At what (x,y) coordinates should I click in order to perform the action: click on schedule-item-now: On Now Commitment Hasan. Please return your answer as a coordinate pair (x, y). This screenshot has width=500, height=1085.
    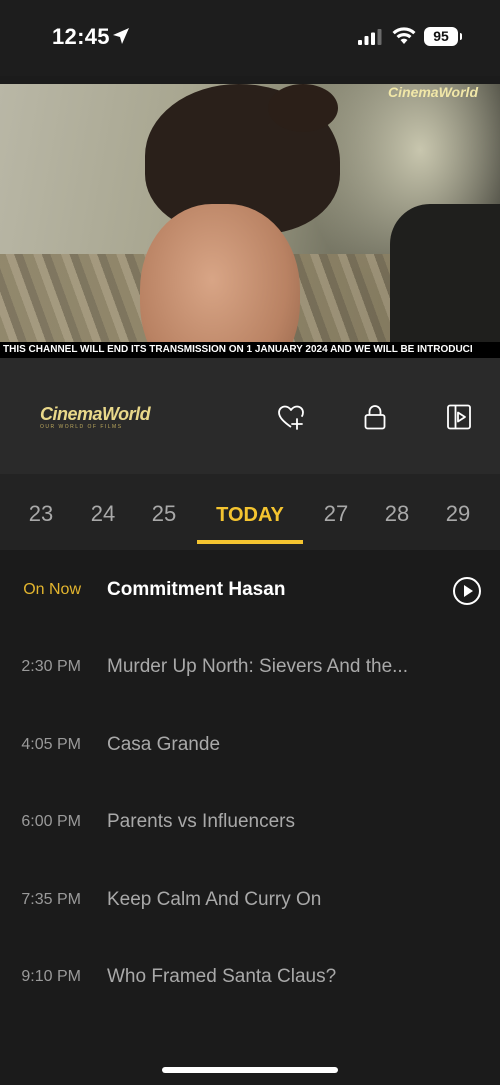
    Looking at the image, I should click on (250, 591).